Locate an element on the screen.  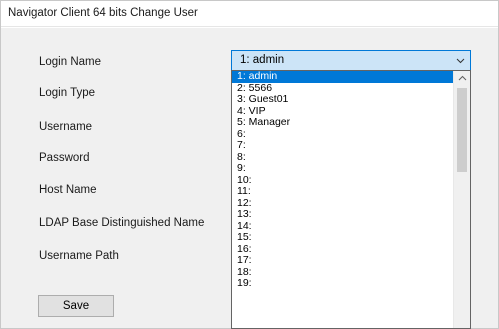
dropdown-option: 18: is located at coordinates (342, 272).